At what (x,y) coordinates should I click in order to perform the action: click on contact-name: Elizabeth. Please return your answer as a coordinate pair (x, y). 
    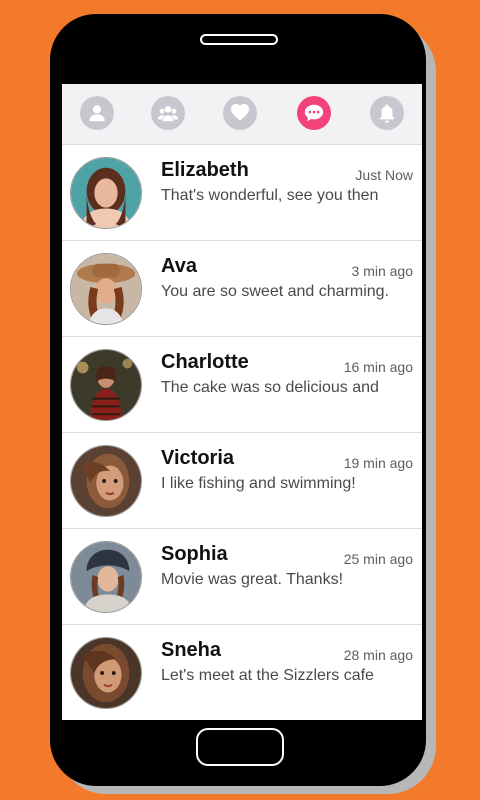
    Looking at the image, I should click on (205, 170).